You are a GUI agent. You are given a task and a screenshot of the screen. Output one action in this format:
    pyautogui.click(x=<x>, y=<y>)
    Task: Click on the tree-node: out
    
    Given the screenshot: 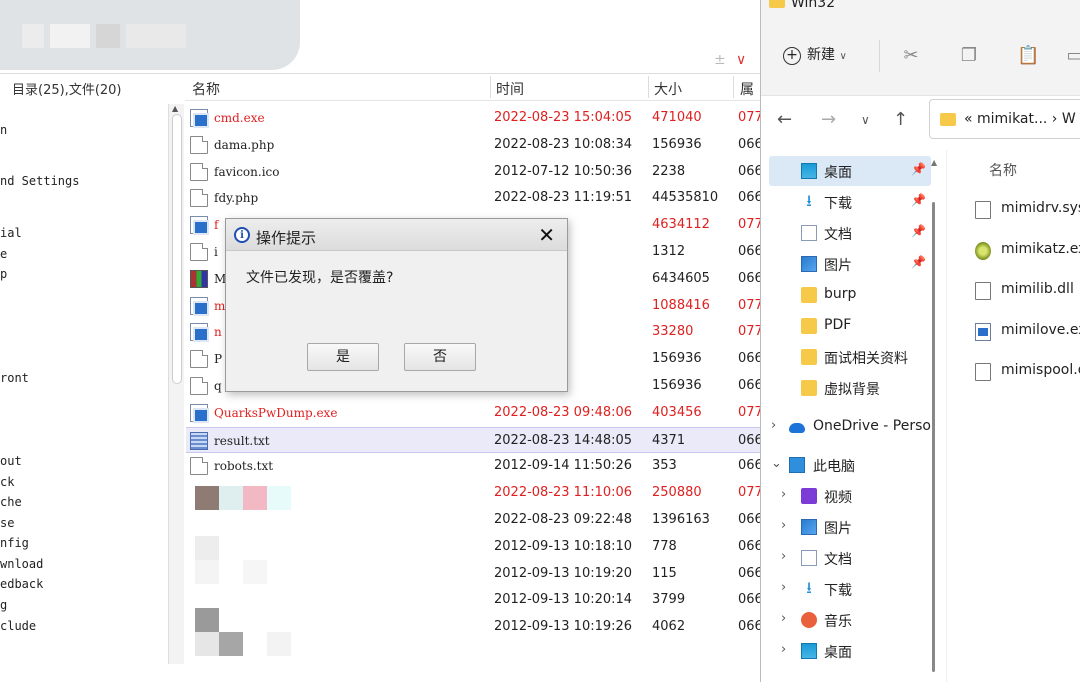 What is the action you would take?
    pyautogui.click(x=11, y=461)
    